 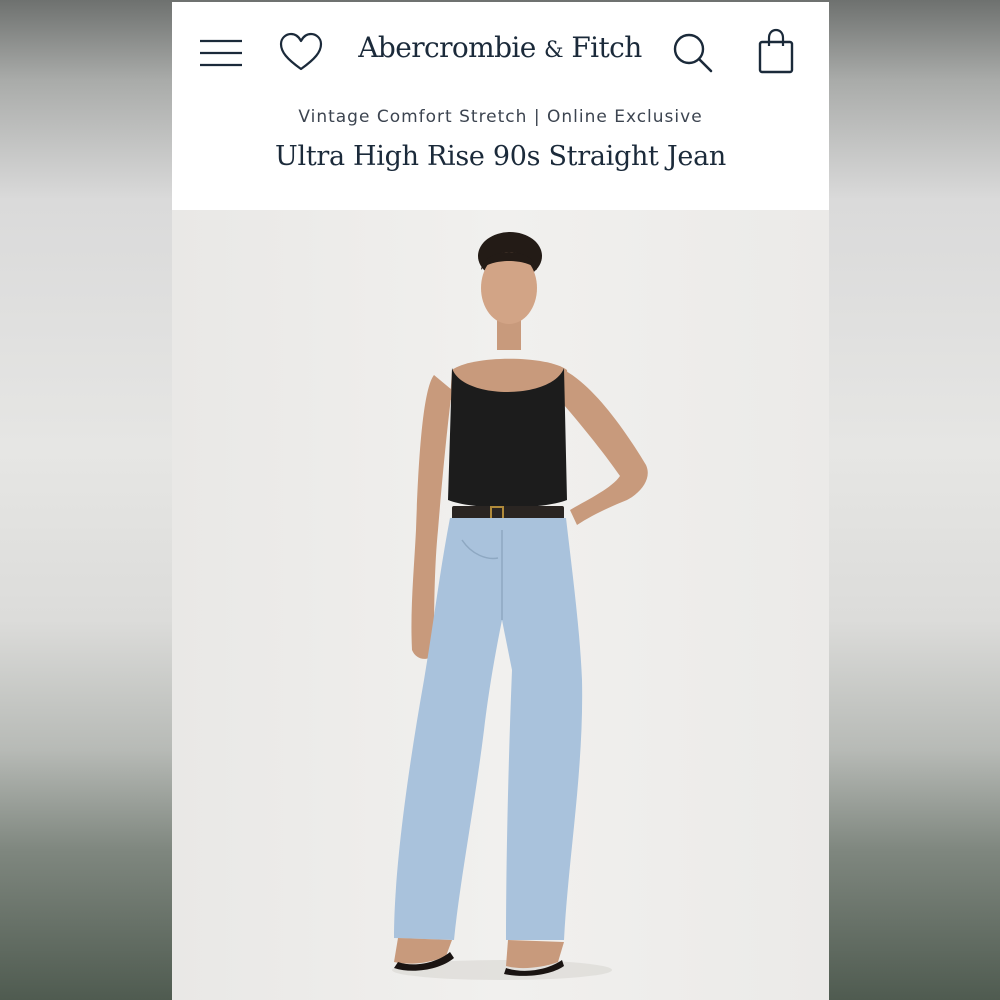 I want to click on shopping-bag-icon, so click(x=777, y=52).